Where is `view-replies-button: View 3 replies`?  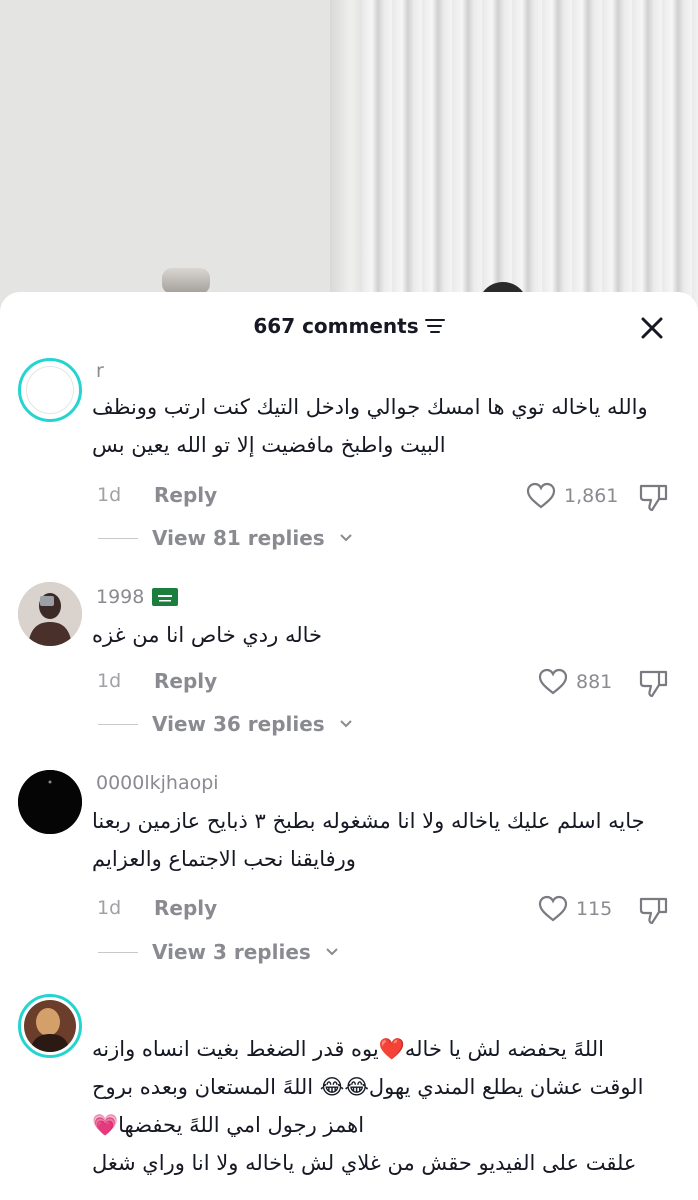 view-replies-button: View 3 replies is located at coordinates (218, 952).